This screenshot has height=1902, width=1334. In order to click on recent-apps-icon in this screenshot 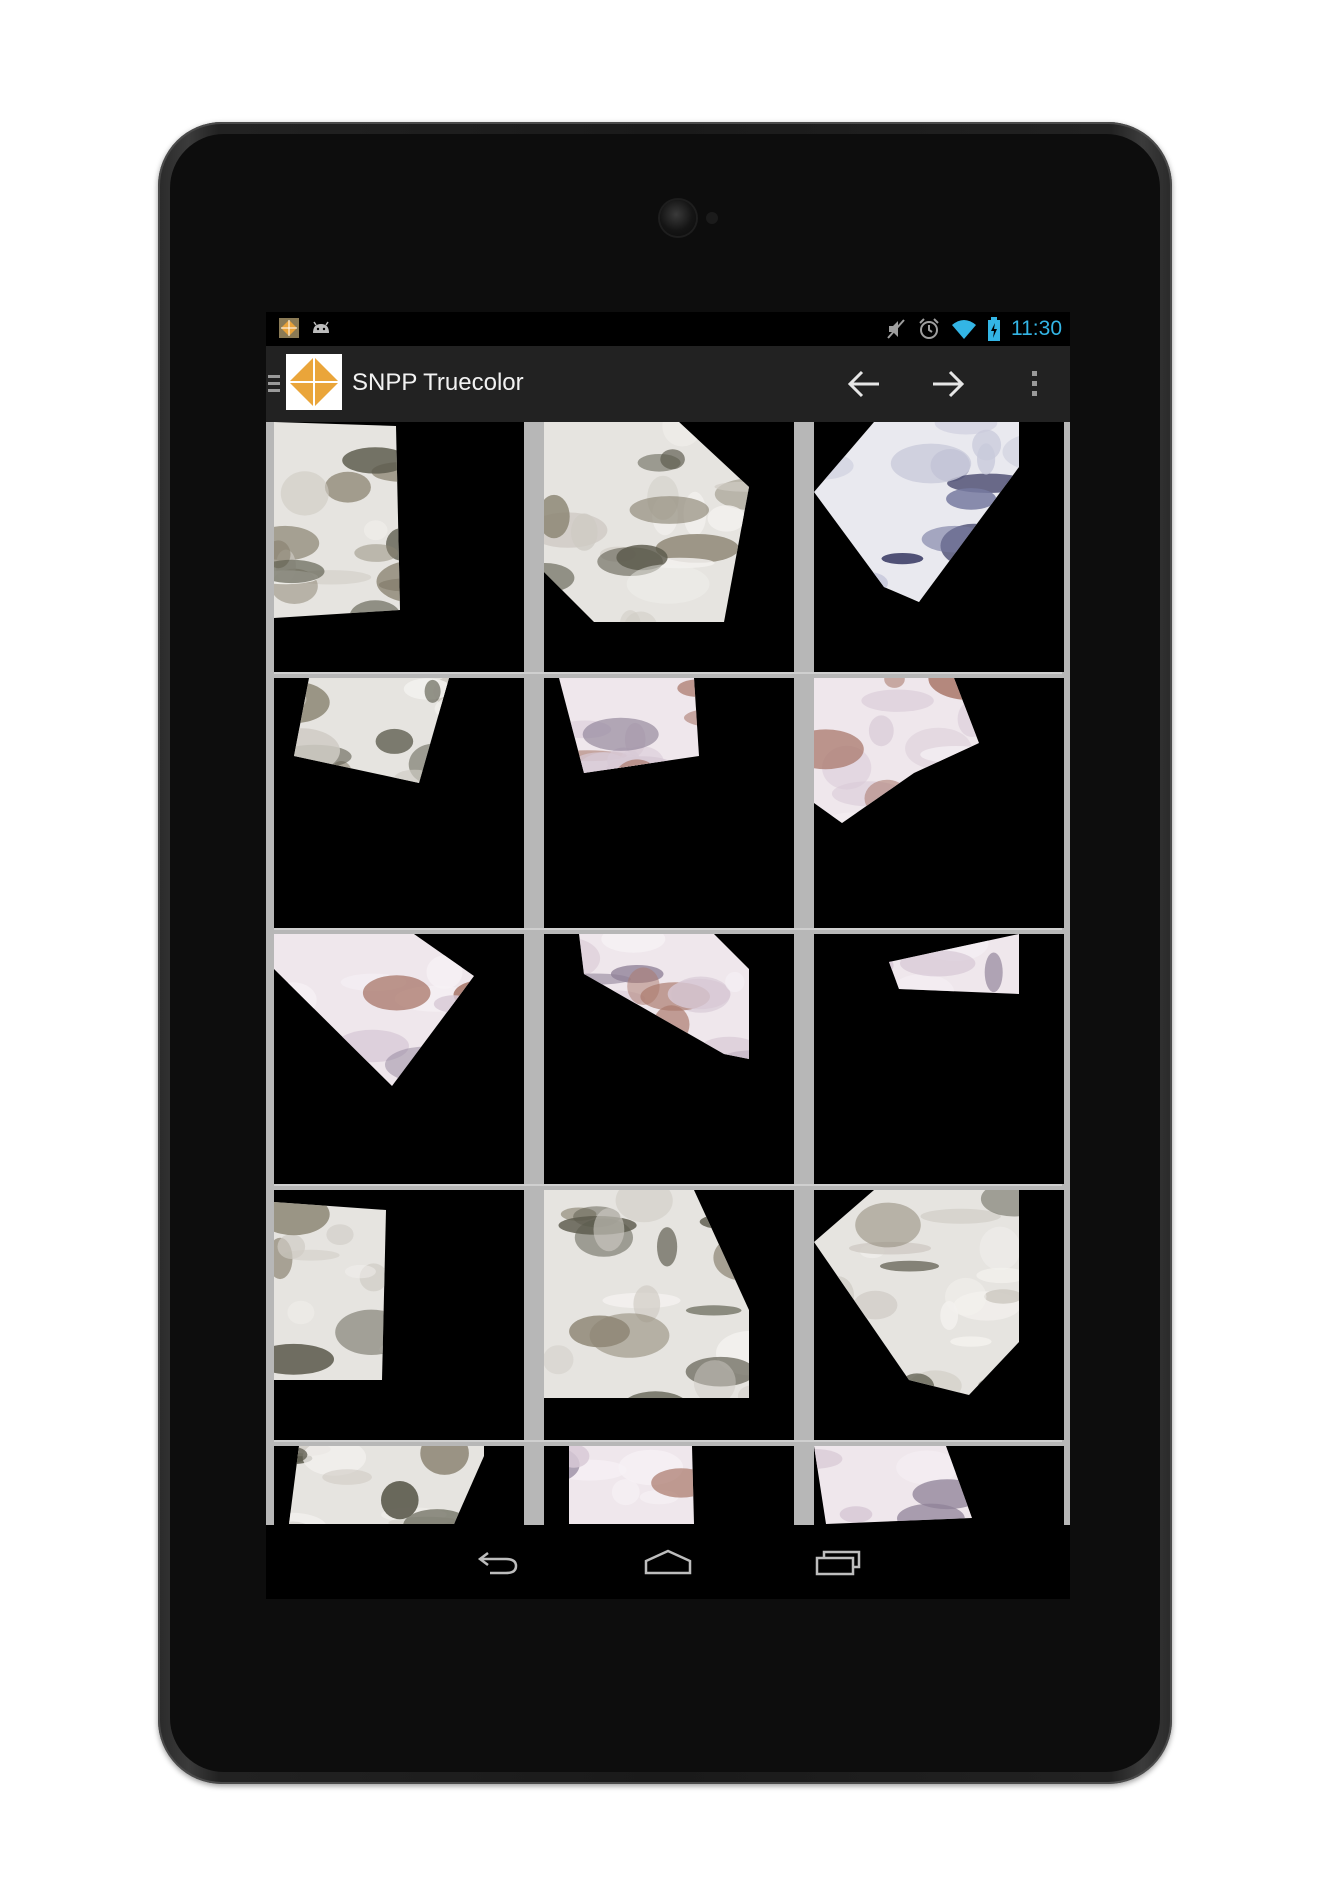, I will do `click(838, 1563)`.